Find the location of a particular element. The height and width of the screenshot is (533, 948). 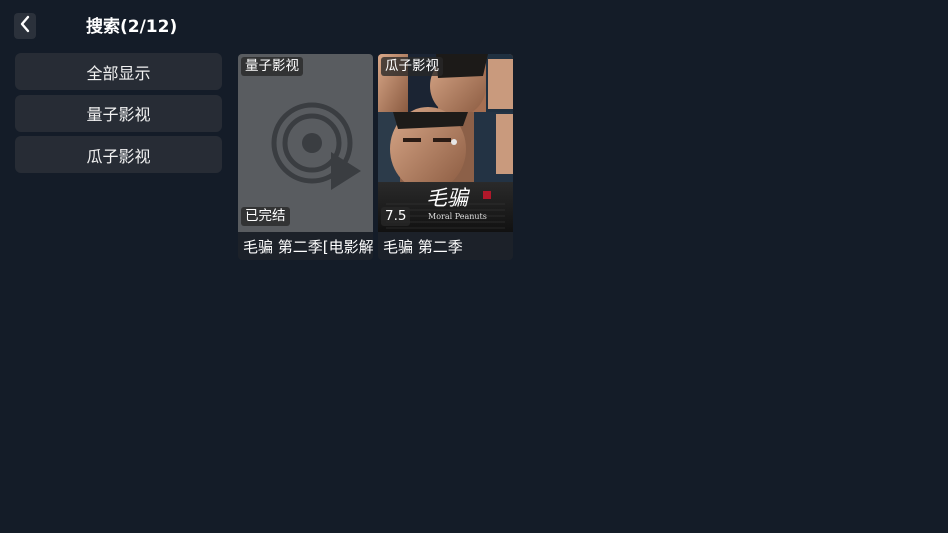

filter-liangzi: 量子影视 is located at coordinates (118, 113).